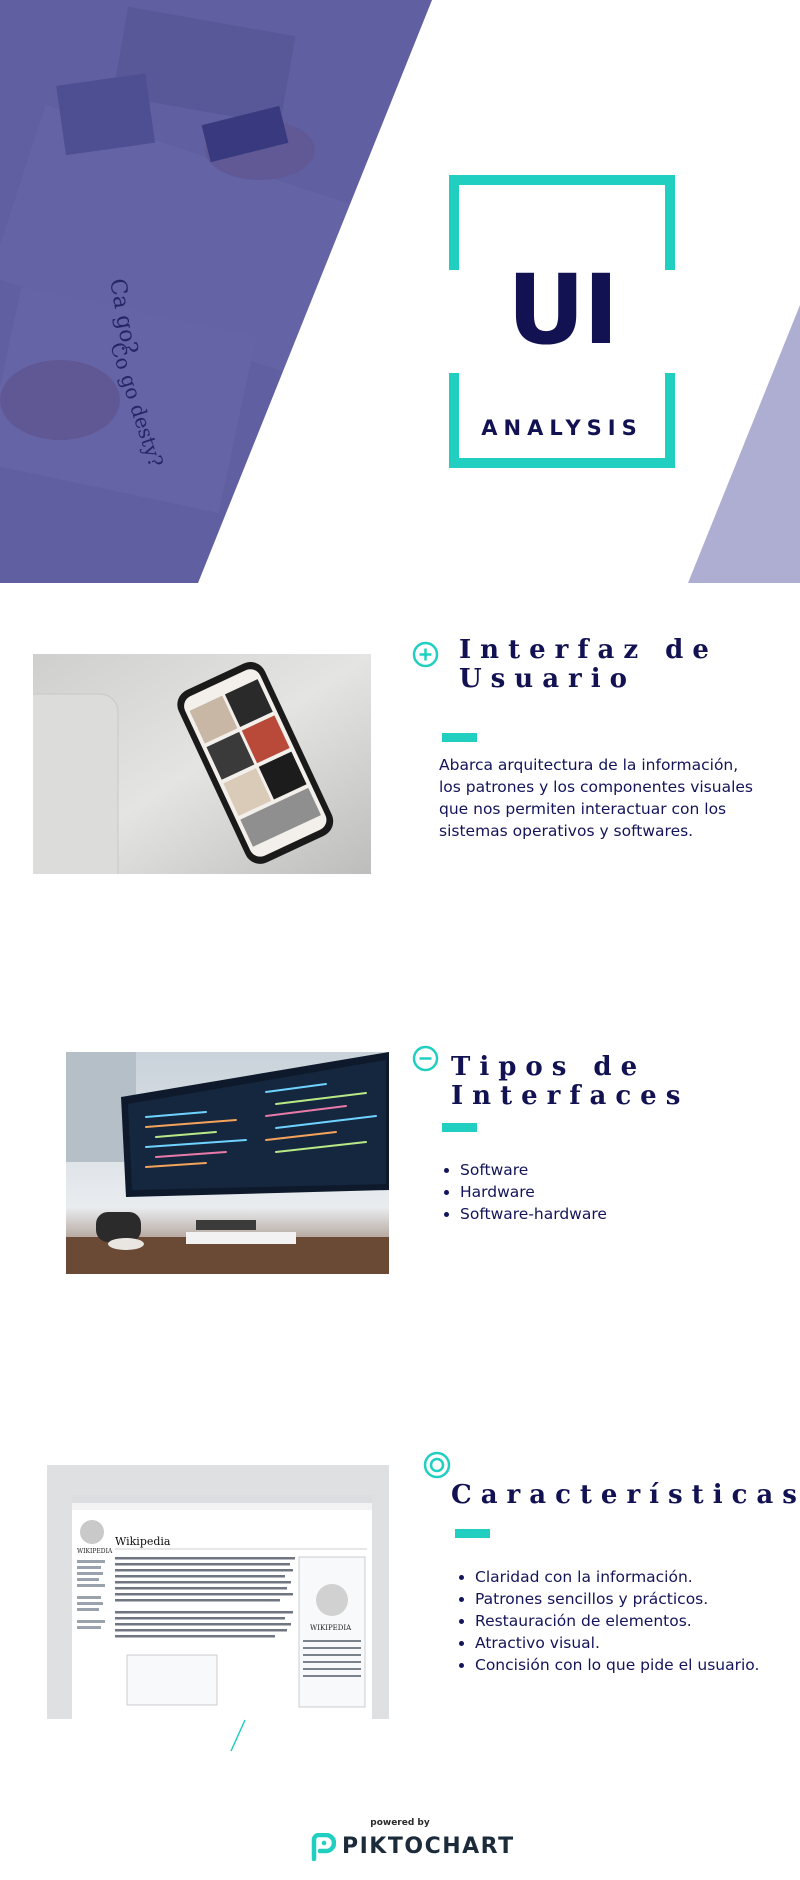 The image size is (800, 1880). I want to click on section-title-line2: Interfaces, so click(570, 1096).